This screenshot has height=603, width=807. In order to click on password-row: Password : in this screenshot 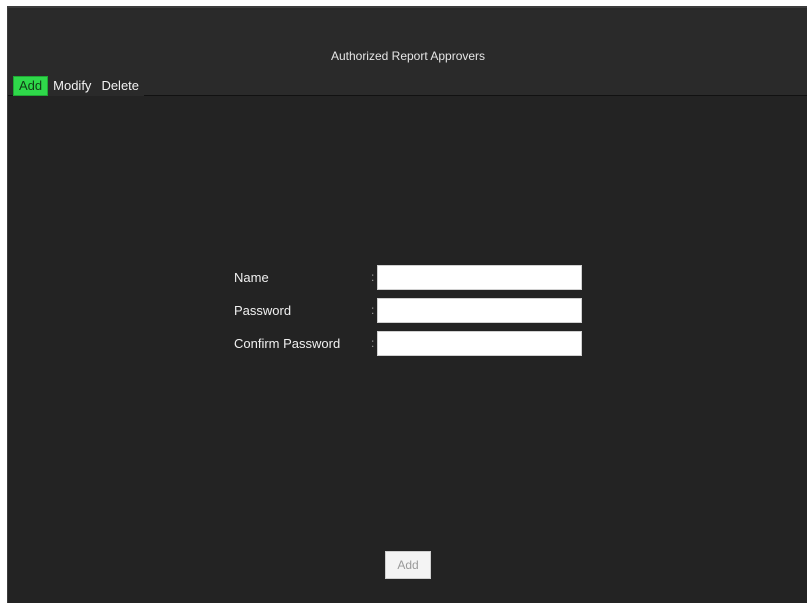, I will do `click(414, 311)`.